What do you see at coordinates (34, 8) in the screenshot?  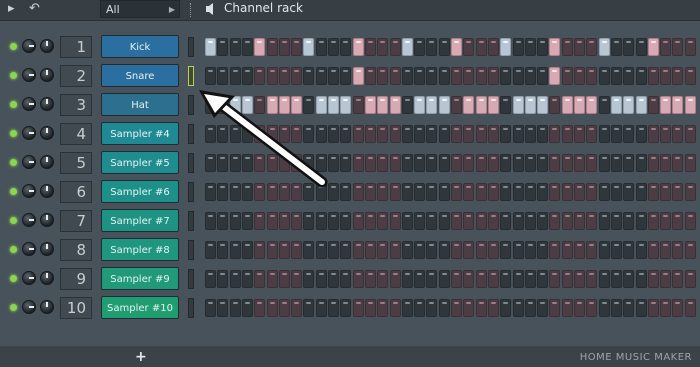 I see `undo-icon: ↶` at bounding box center [34, 8].